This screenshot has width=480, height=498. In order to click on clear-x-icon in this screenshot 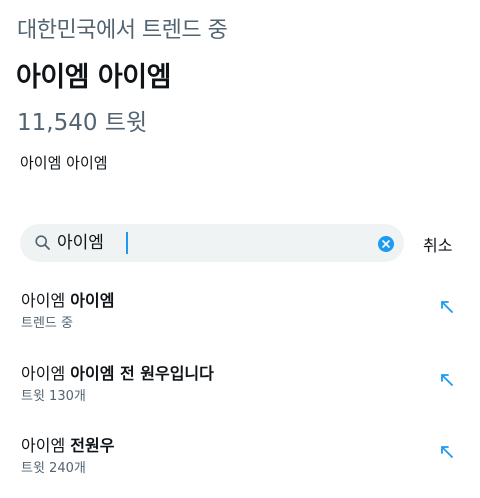, I will do `click(386, 244)`.